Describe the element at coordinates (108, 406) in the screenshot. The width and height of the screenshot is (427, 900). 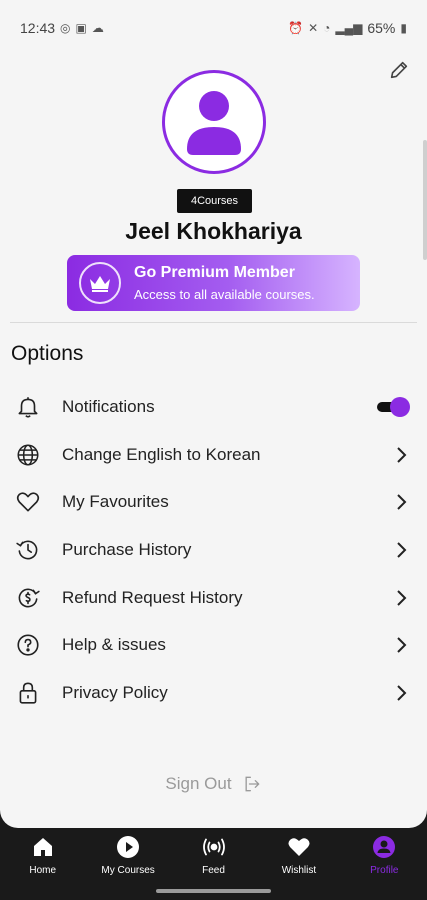
I see `option-label: Notifications` at that location.